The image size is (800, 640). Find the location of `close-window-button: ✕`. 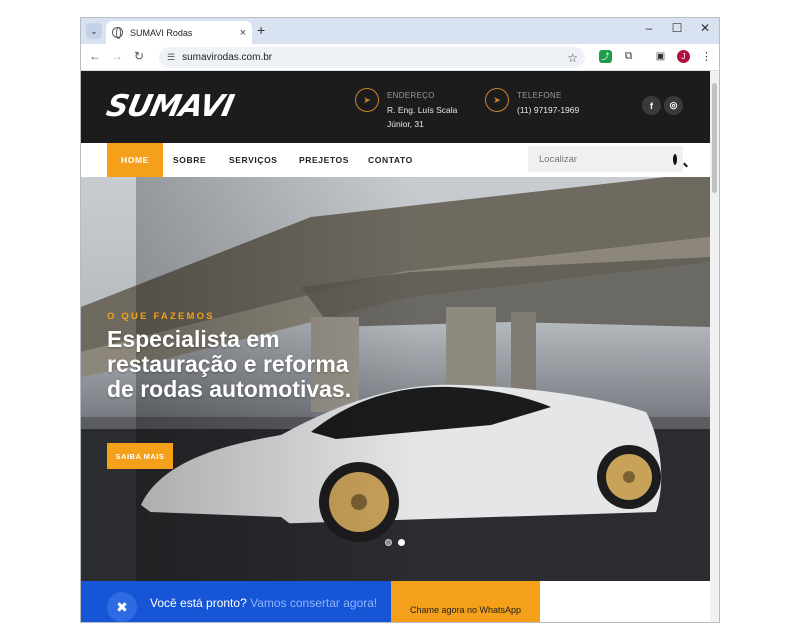

close-window-button: ✕ is located at coordinates (705, 28).